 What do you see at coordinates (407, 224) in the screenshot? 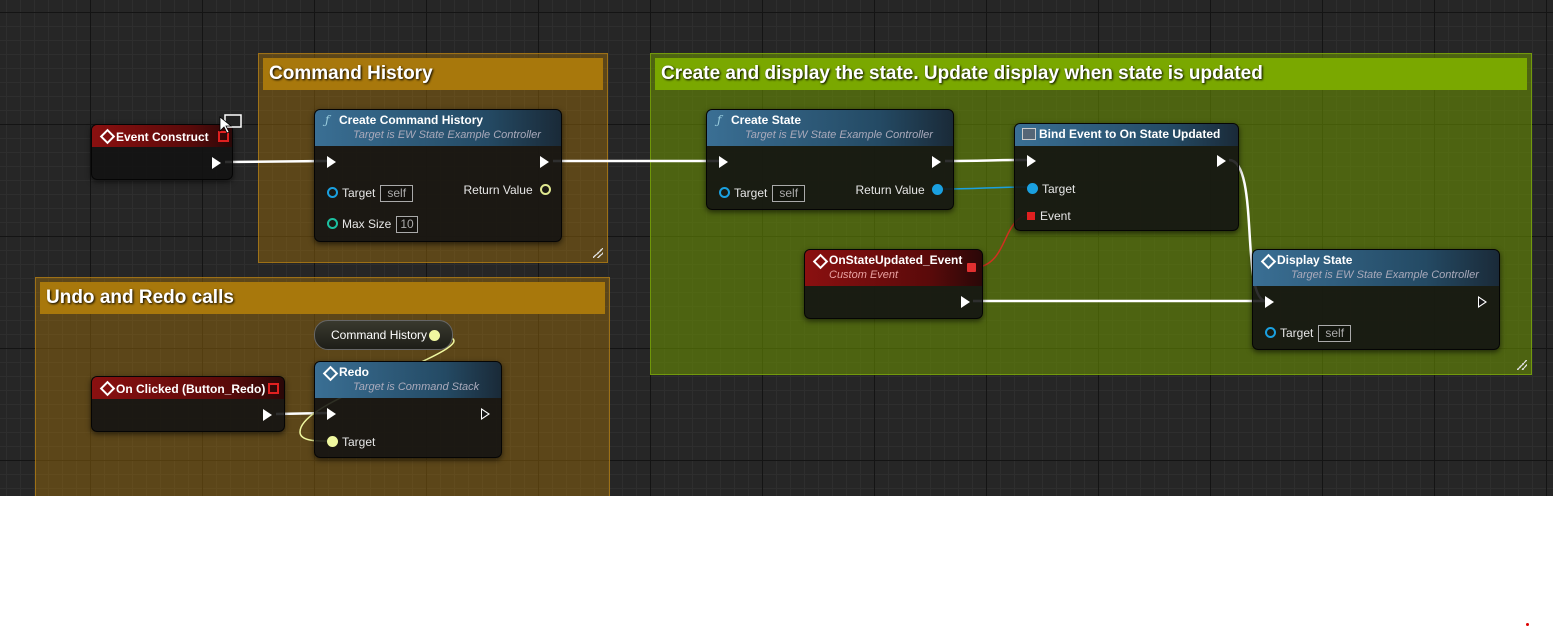
I see `max-size-input: 10` at bounding box center [407, 224].